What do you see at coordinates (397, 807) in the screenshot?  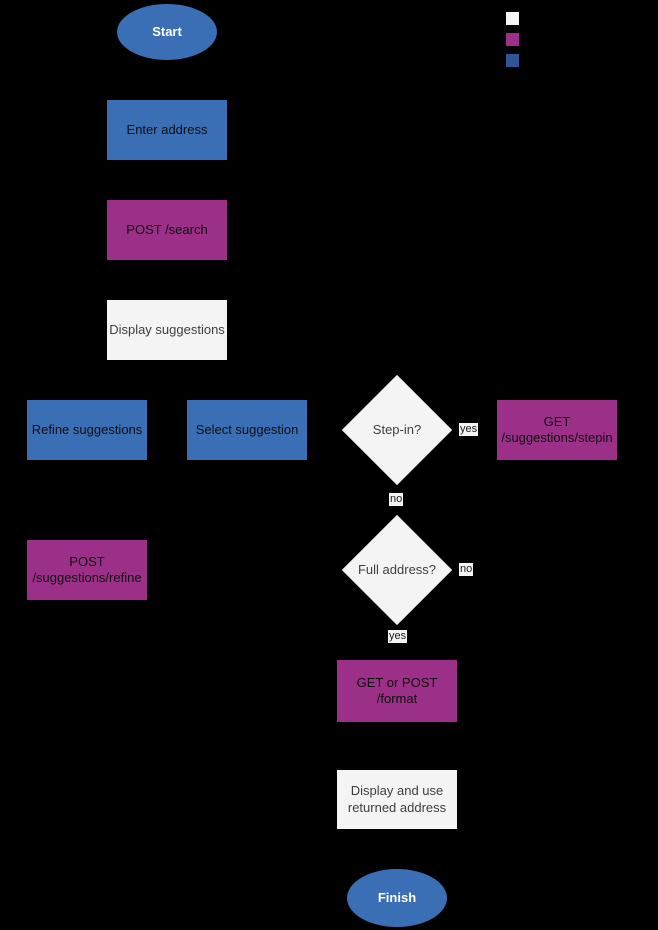 I see `node-display-returned-line2: returned address` at bounding box center [397, 807].